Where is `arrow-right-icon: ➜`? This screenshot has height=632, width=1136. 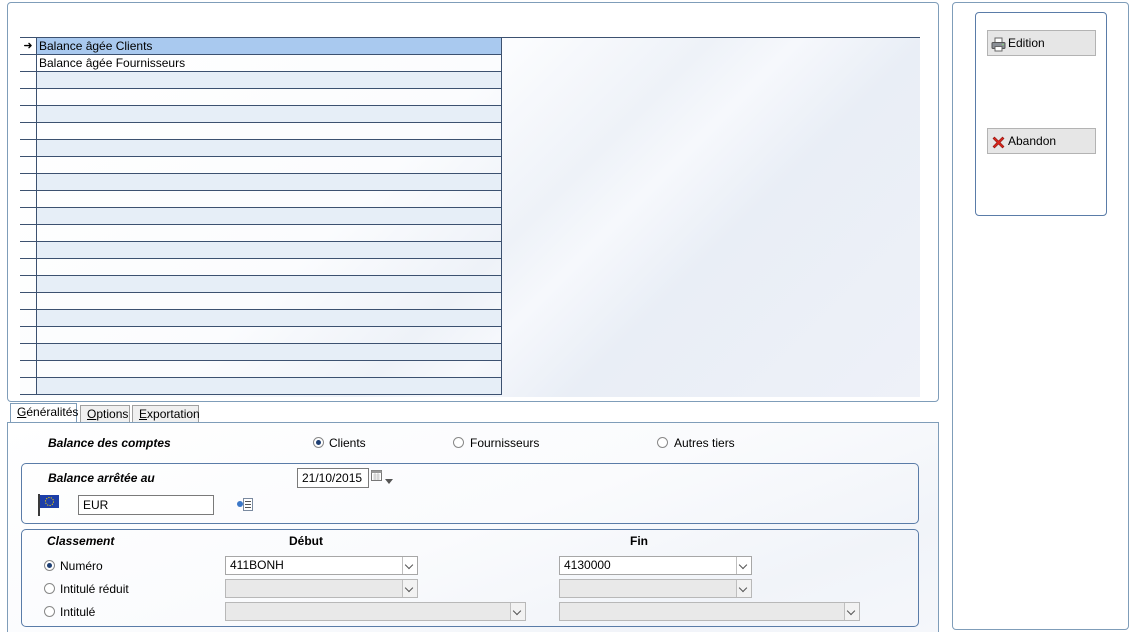
arrow-right-icon: ➜ is located at coordinates (28, 46).